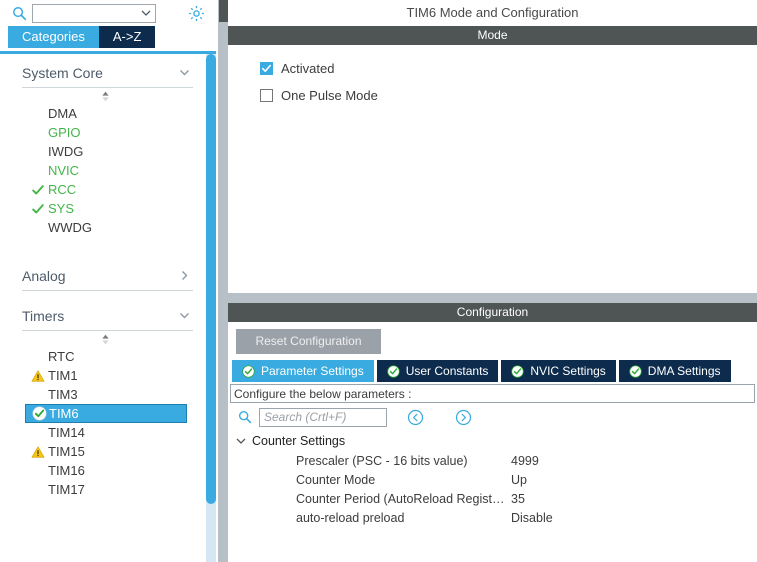 Image resolution: width=757 pixels, height=562 pixels. Describe the element at coordinates (102, 394) in the screenshot. I see `tree-item-tim3: TIM3` at that location.